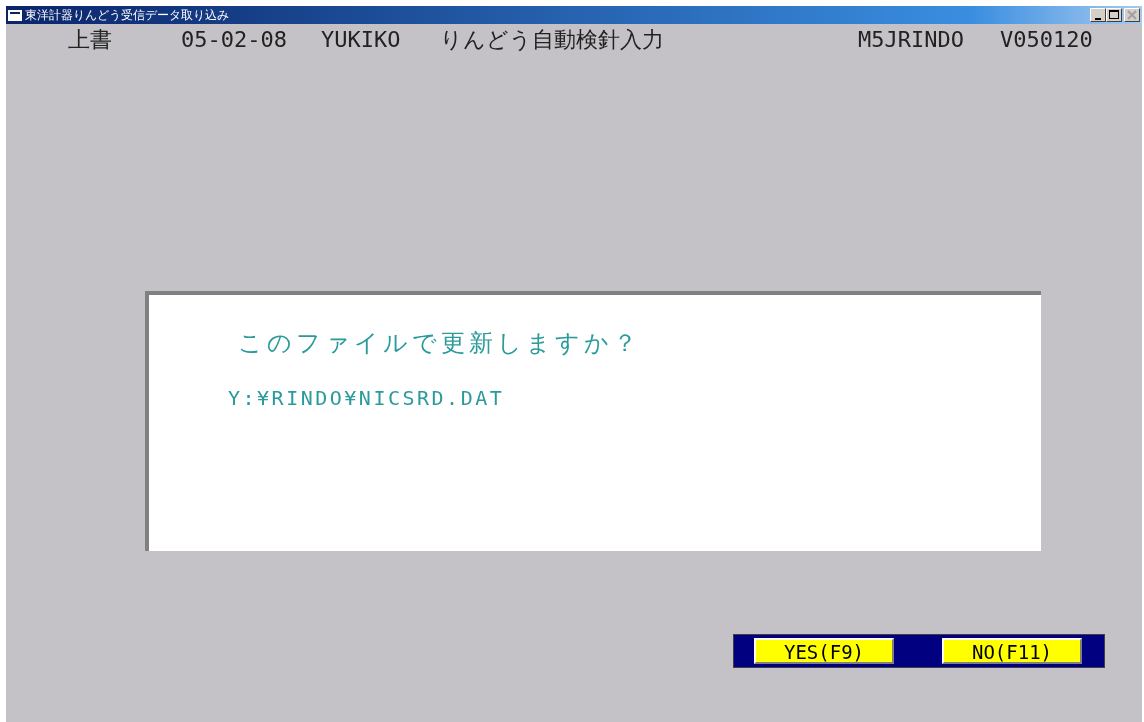 The image size is (1144, 722). I want to click on maximize-icon, so click(1114, 15).